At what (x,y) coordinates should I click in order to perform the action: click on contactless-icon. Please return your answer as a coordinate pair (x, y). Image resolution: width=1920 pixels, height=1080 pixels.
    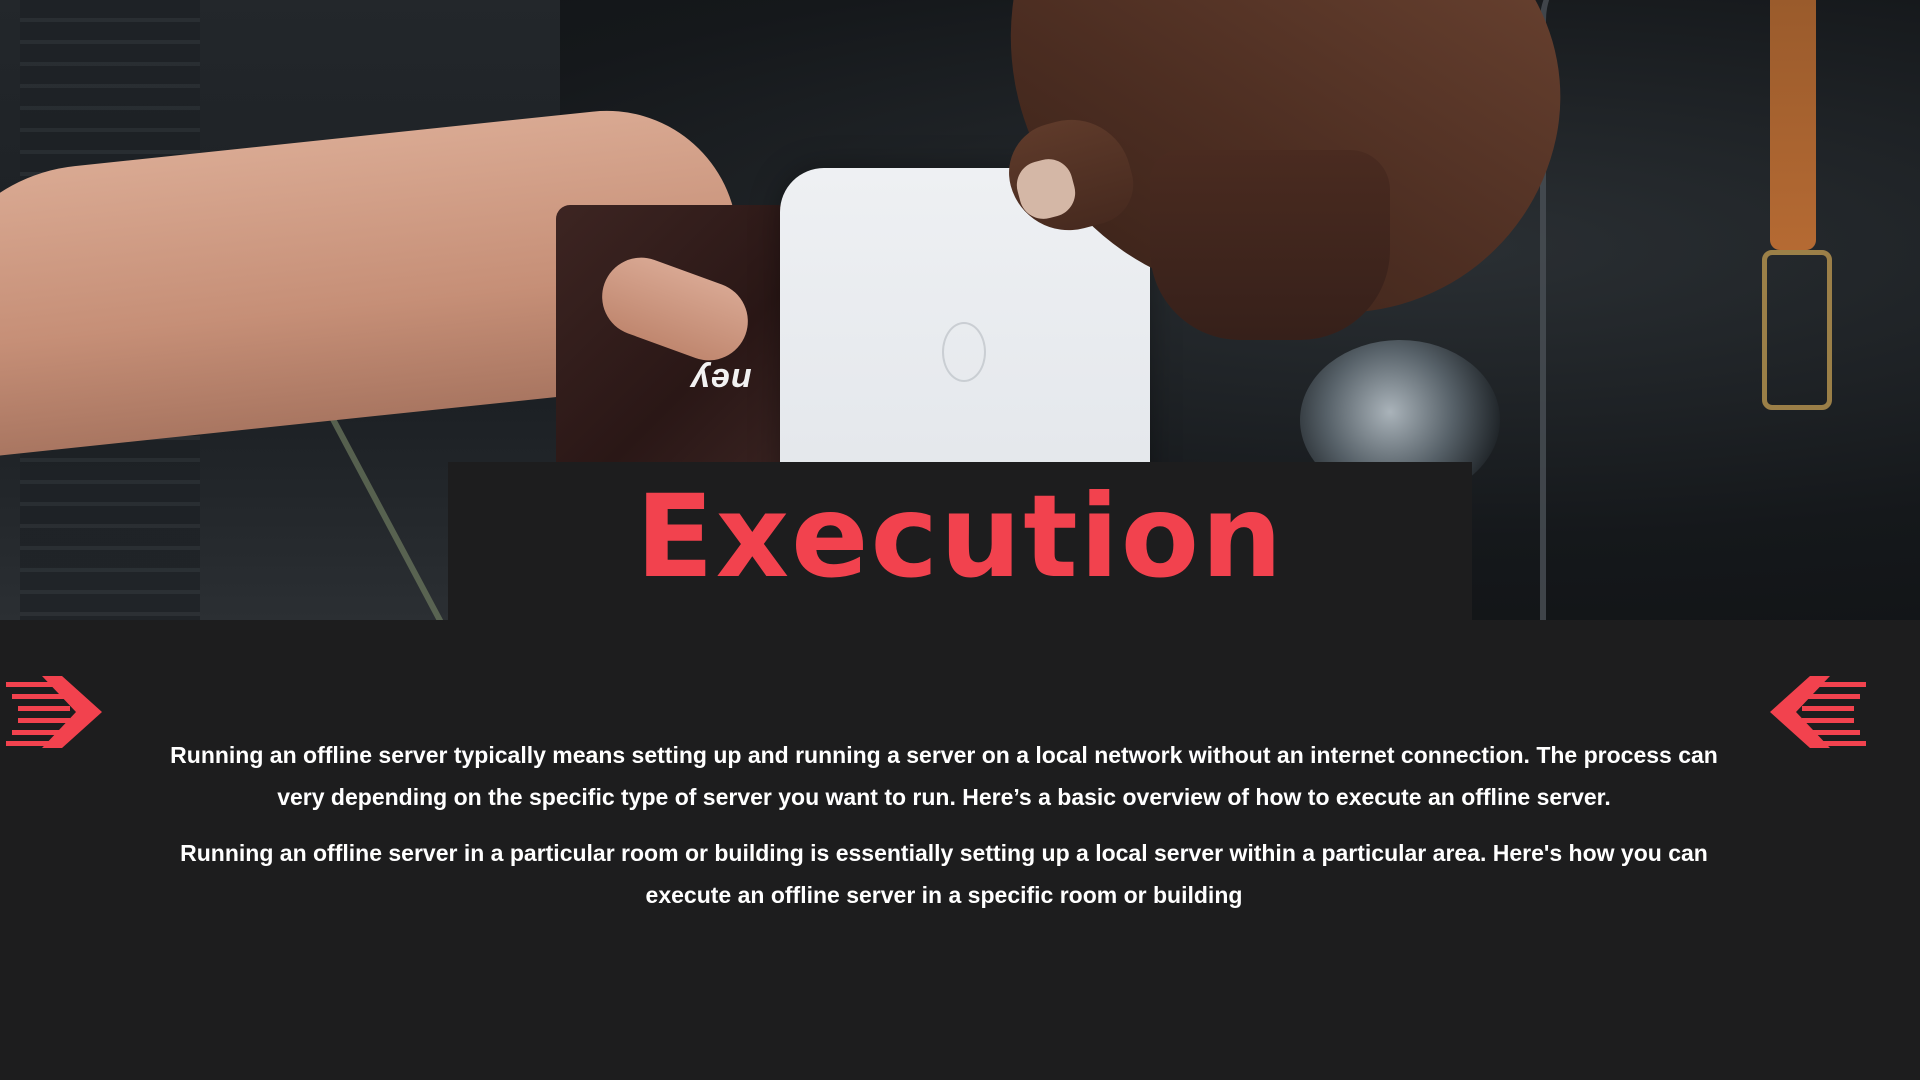
    Looking at the image, I should click on (964, 352).